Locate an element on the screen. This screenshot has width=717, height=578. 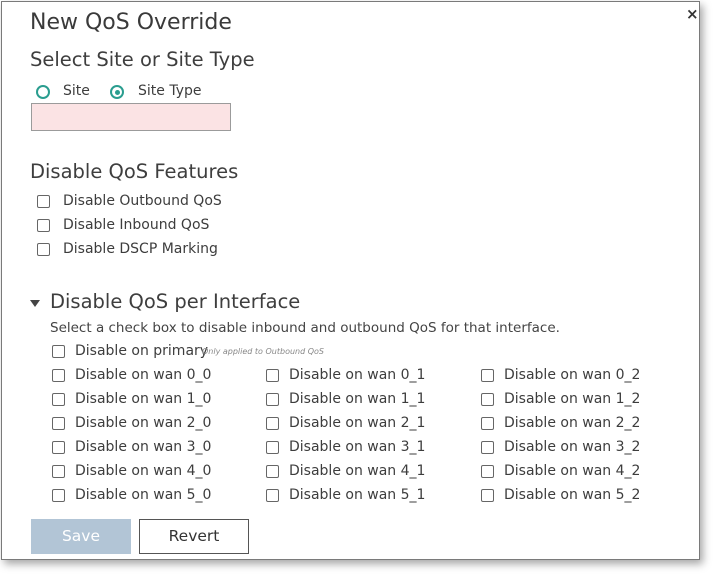
checkbox-wan-5-1-label: Disable on wan 5_1 is located at coordinates (357, 495).